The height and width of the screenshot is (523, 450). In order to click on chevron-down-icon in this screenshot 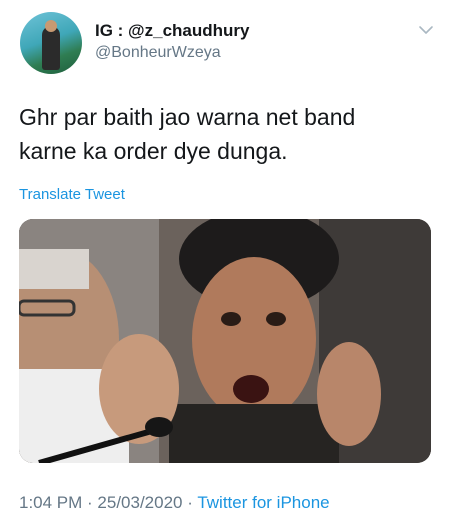, I will do `click(426, 30)`.